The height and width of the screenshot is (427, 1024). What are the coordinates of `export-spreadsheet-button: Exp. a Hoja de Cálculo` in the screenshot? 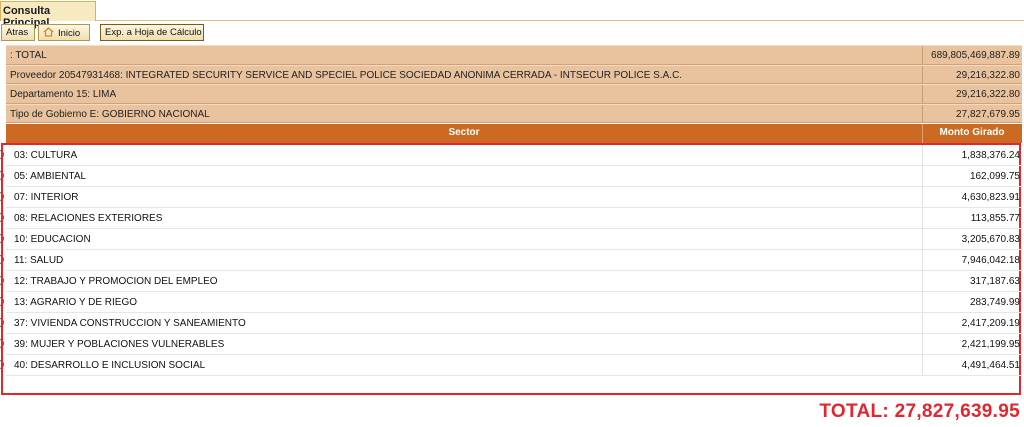 It's located at (152, 32).